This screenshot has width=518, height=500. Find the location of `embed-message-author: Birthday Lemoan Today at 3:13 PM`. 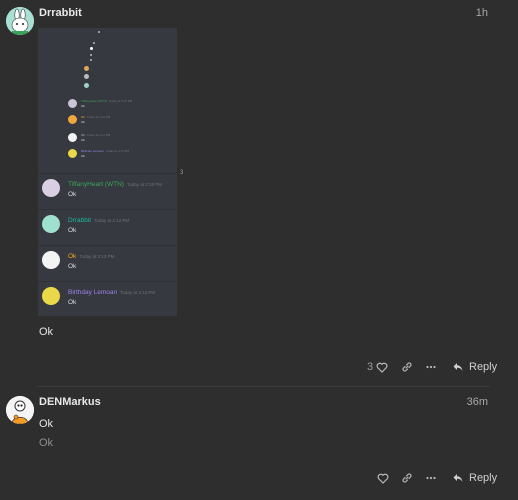

embed-message-author: Birthday Lemoan Today at 3:13 PM is located at coordinates (111, 292).